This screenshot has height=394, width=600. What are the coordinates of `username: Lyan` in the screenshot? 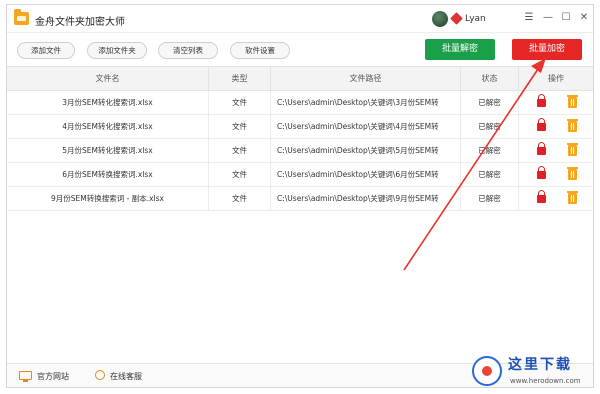 It's located at (475, 19).